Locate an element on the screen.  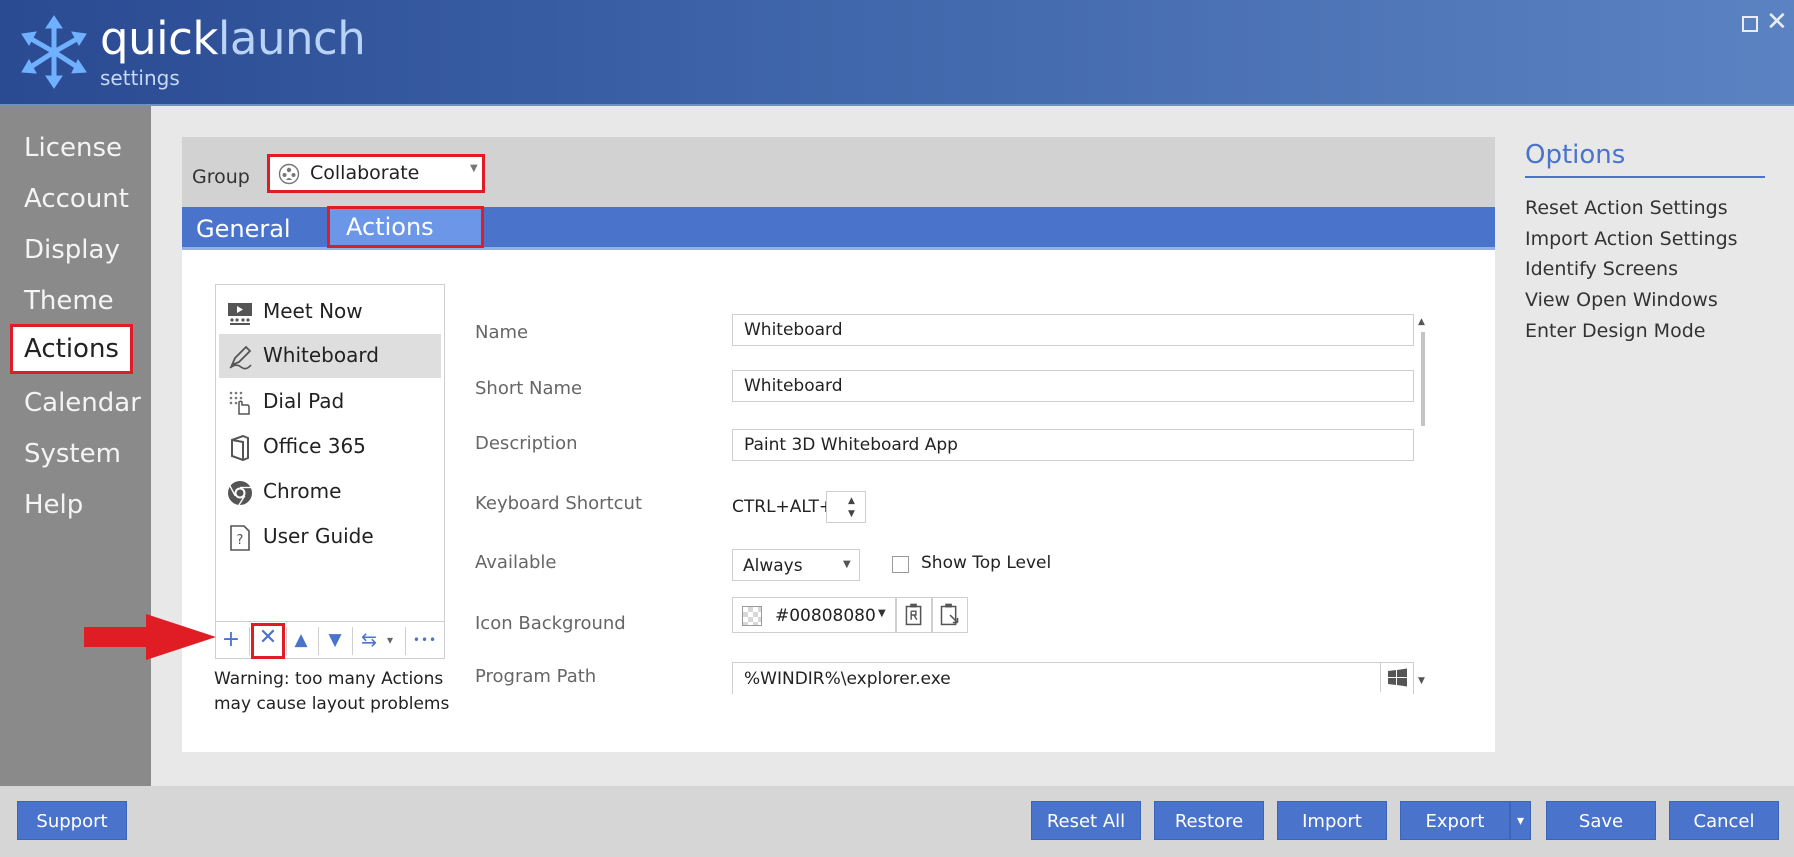
title-bar: quicklaunch settings ✕ is located at coordinates (897, 53).